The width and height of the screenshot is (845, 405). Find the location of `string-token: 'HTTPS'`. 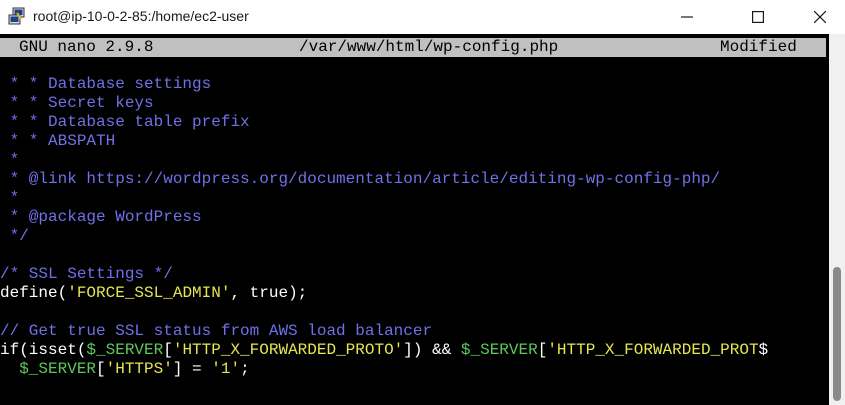

string-token: 'HTTPS' is located at coordinates (139, 369).